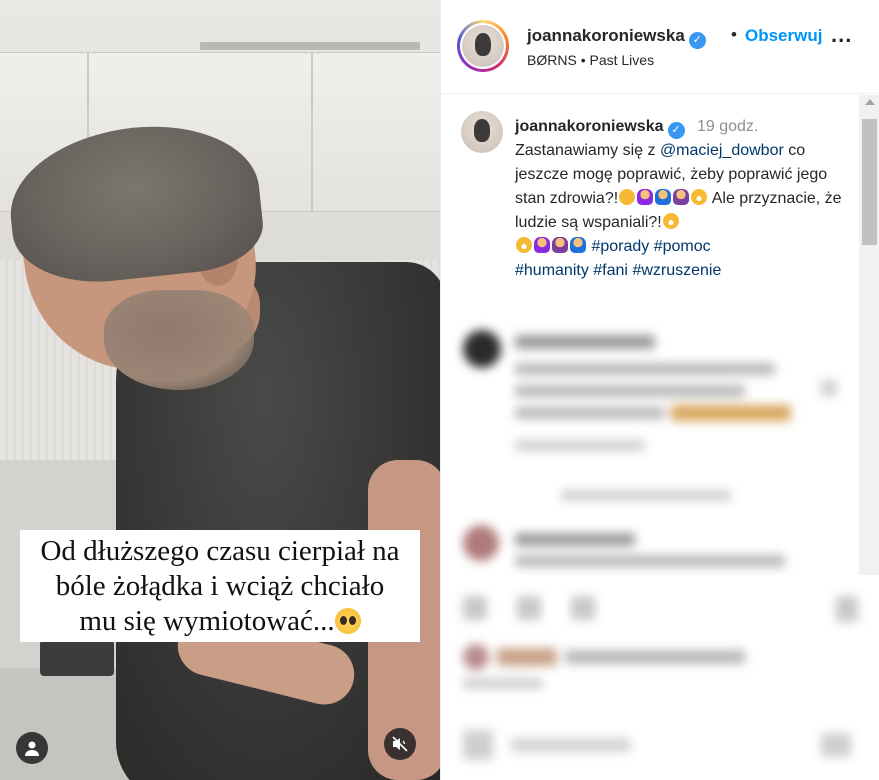  Describe the element at coordinates (869, 335) in the screenshot. I see `scrollbar` at that location.